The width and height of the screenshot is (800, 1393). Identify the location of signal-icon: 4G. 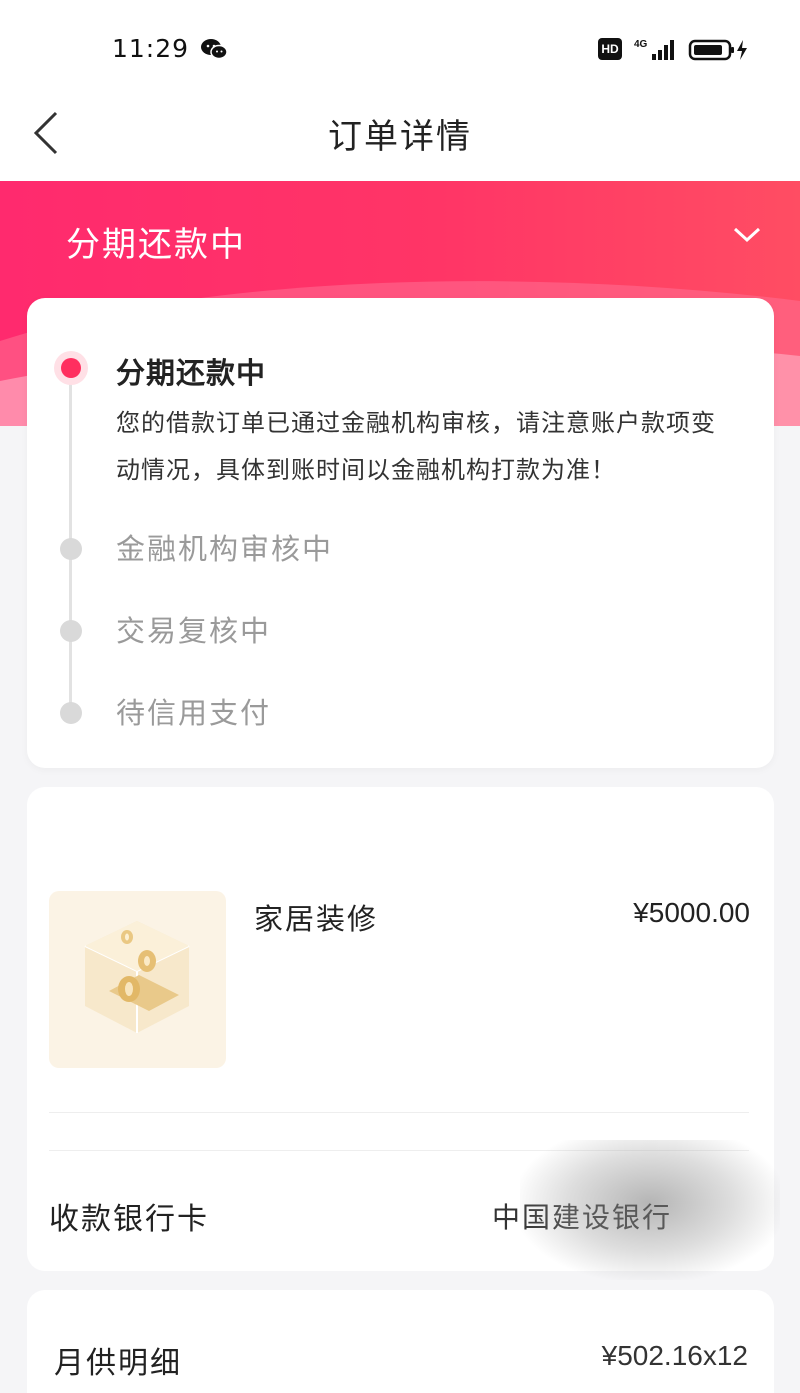
(654, 49).